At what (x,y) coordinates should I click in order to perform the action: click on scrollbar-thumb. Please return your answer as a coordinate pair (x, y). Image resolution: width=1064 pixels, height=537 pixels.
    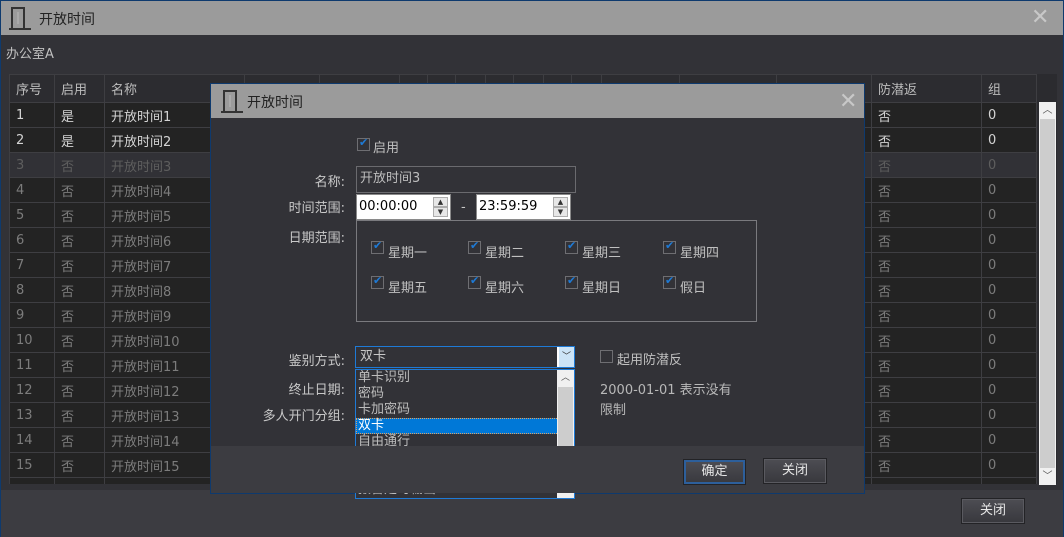
    Looking at the image, I should click on (1047, 293).